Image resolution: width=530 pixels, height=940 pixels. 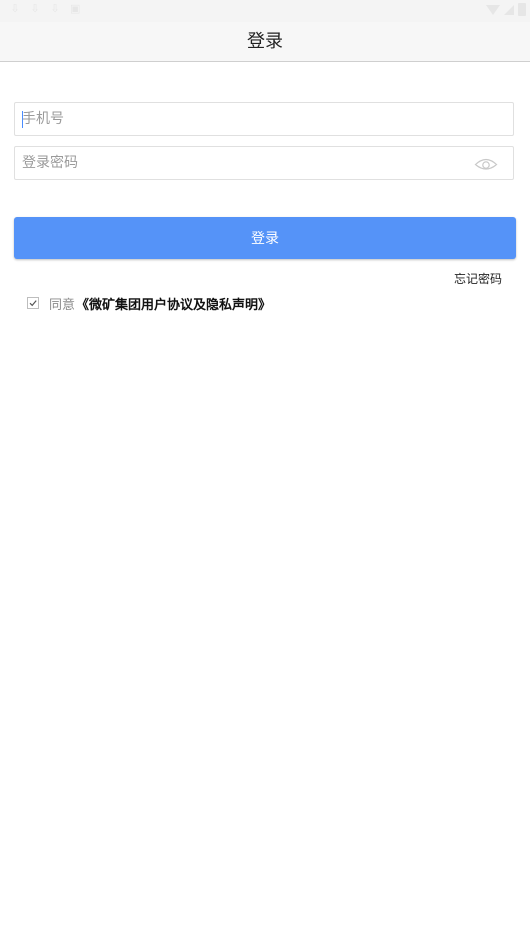 I want to click on phone-field, so click(x=264, y=119).